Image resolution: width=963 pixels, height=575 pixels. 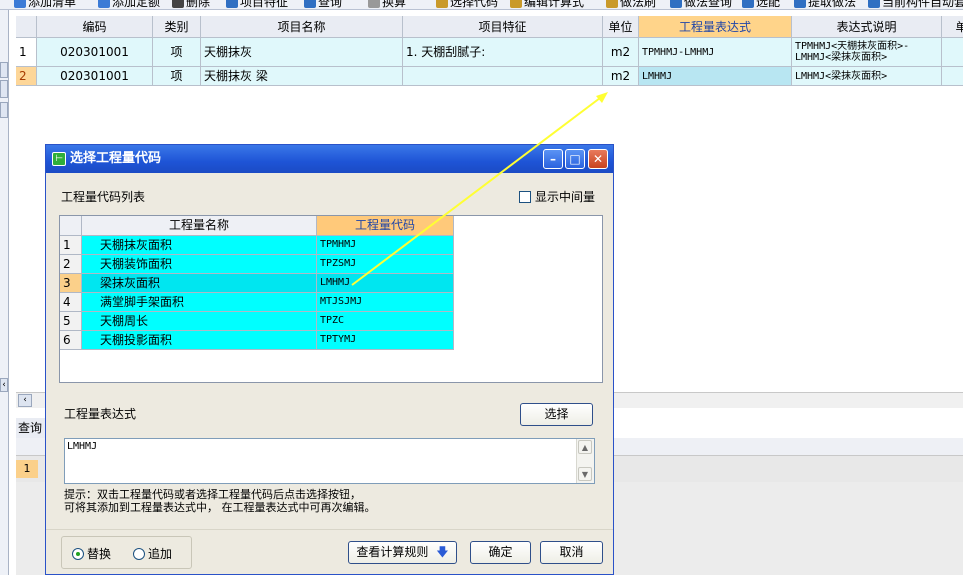 I want to click on toolbar-item: 删除, so click(x=191, y=4).